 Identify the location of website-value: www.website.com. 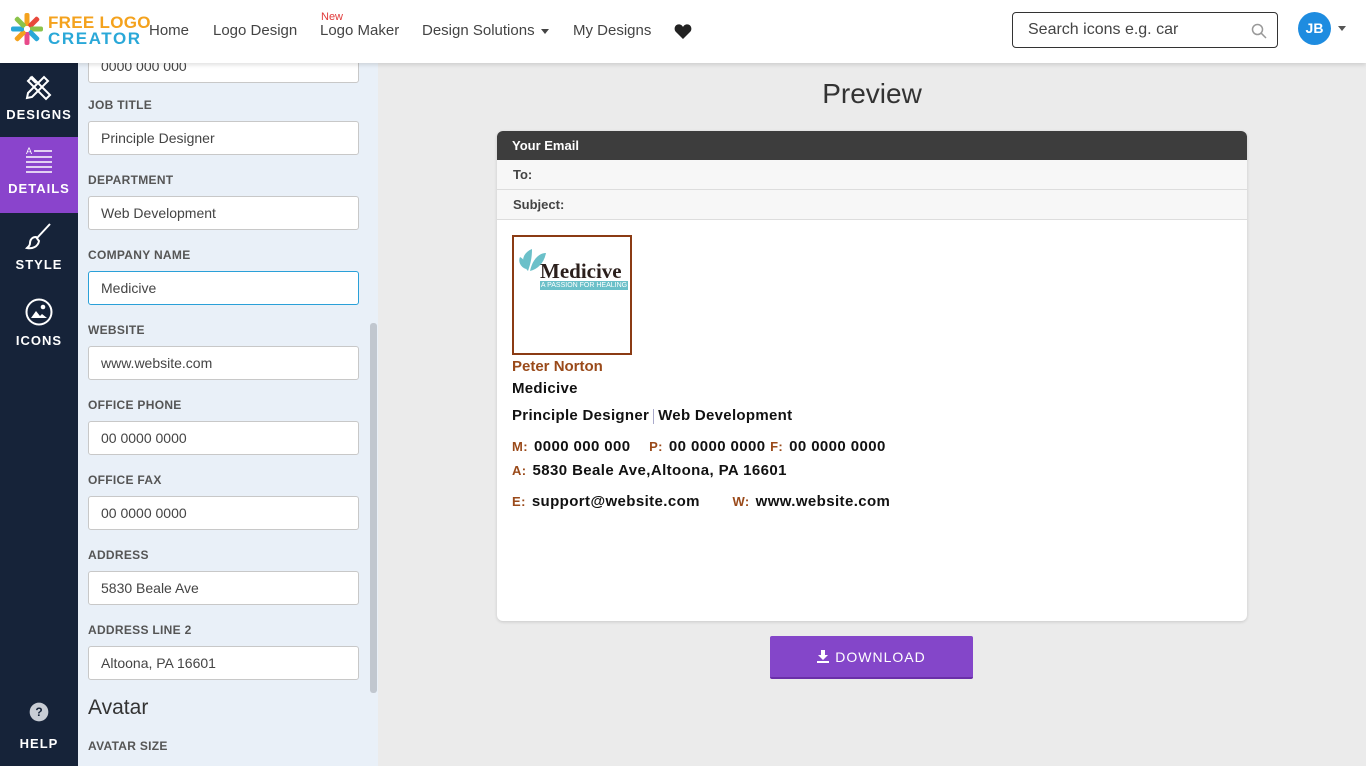
(823, 501).